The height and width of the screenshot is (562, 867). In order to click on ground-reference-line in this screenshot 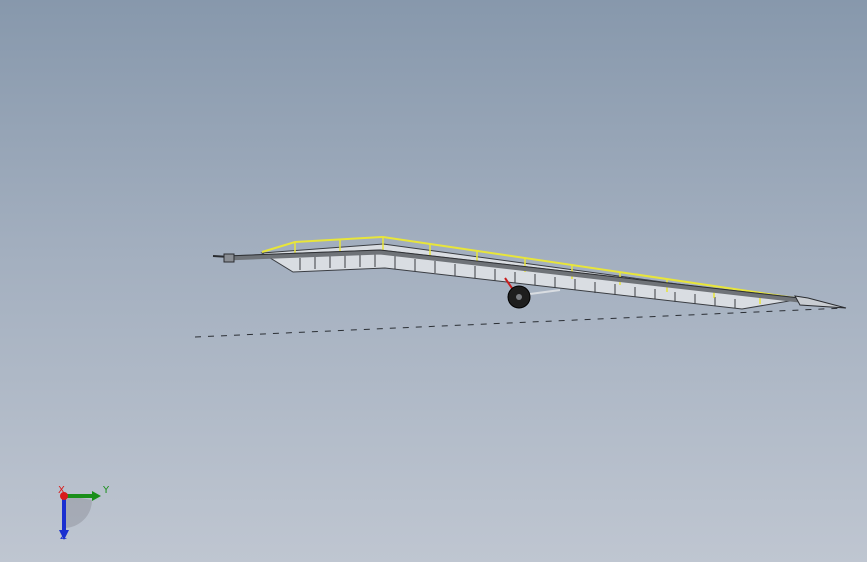, I will do `click(520, 322)`.